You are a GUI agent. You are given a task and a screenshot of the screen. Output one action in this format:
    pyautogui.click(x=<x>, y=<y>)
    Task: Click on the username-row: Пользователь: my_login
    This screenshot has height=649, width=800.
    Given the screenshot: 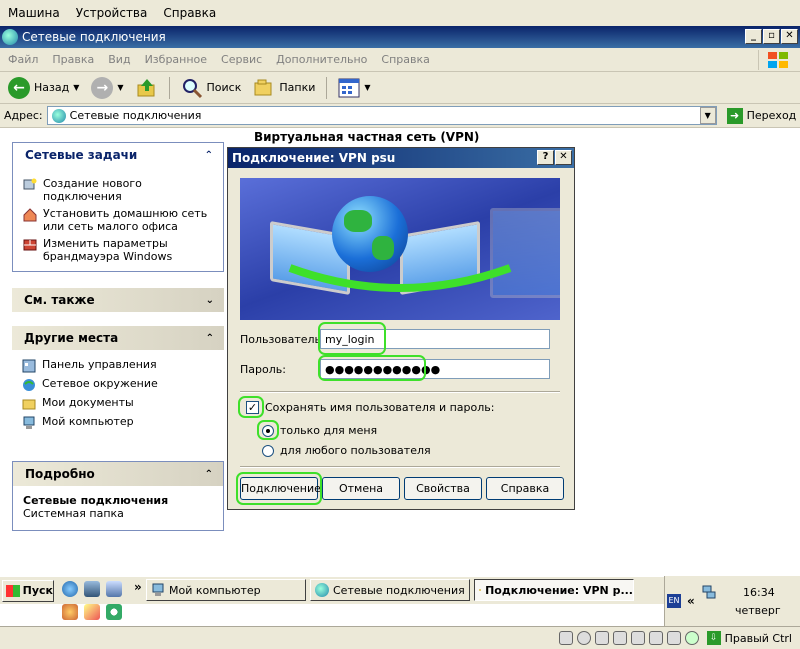 What is the action you would take?
    pyautogui.click(x=395, y=339)
    